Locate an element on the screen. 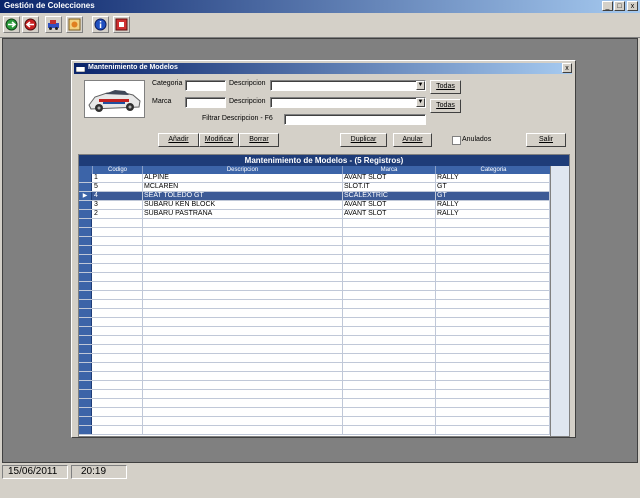  todas-marca-button: Todas is located at coordinates (445, 106).